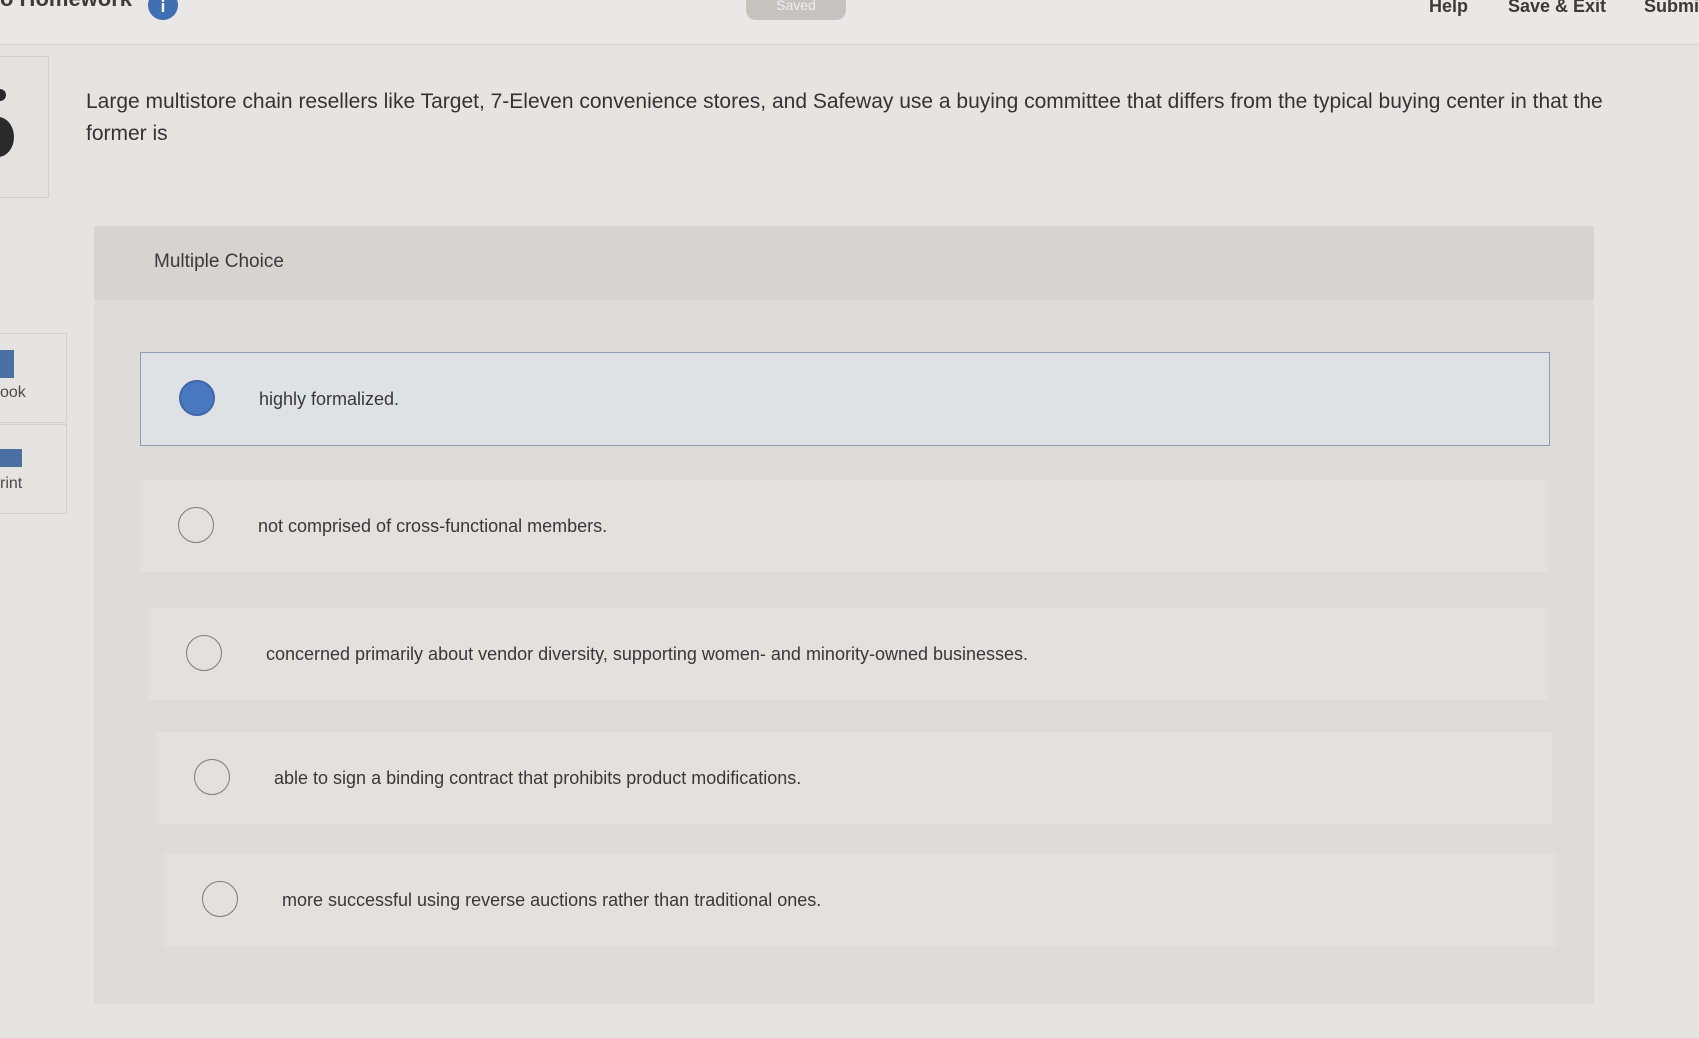 This screenshot has width=1699, height=1038. I want to click on submit-button: Submit, so click(1671, 8).